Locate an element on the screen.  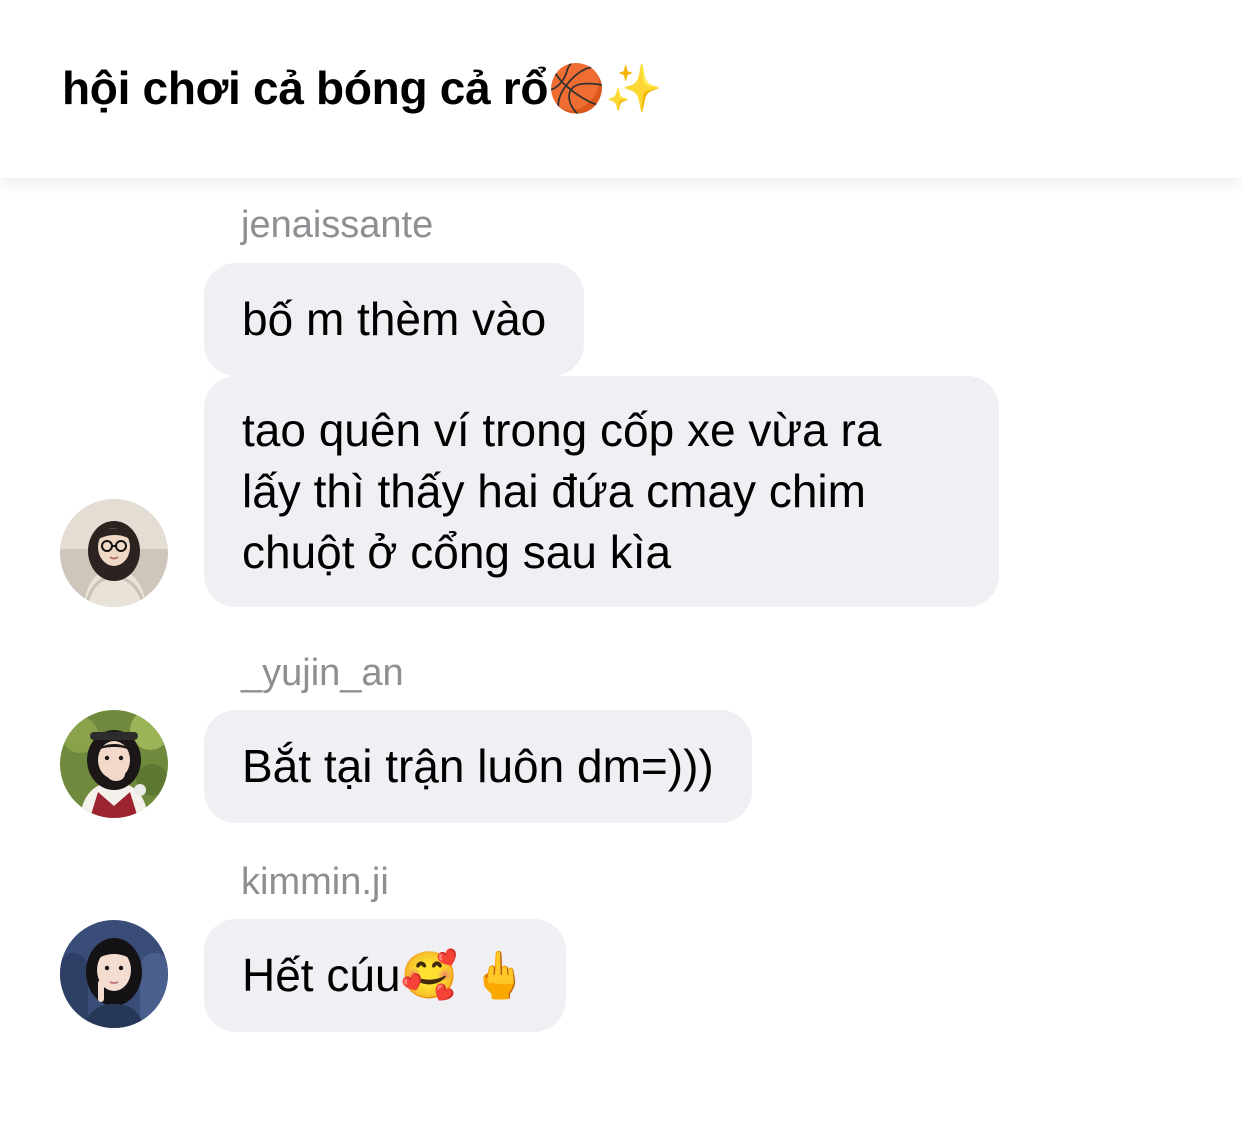
message-text: Hết cúu🥰 🖕 is located at coordinates (385, 975).